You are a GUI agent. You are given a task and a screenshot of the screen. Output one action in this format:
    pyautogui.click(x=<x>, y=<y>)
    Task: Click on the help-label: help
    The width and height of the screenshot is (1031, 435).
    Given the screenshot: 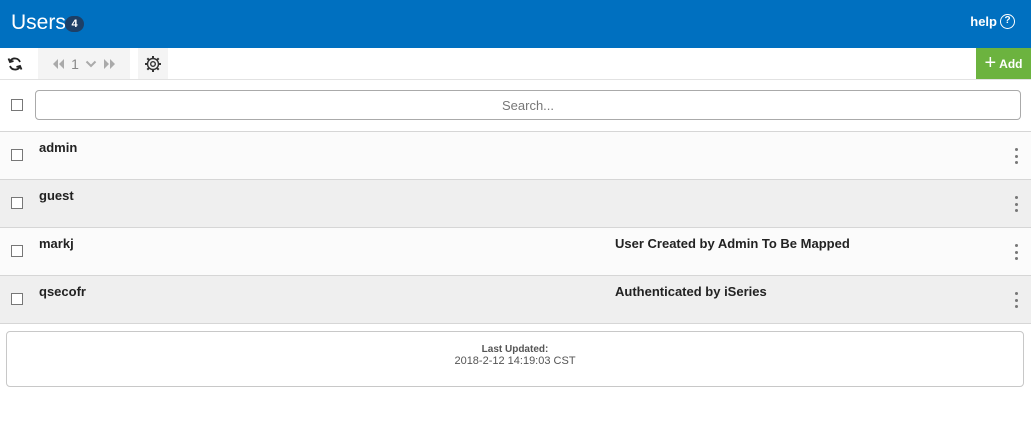 What is the action you would take?
    pyautogui.click(x=983, y=21)
    